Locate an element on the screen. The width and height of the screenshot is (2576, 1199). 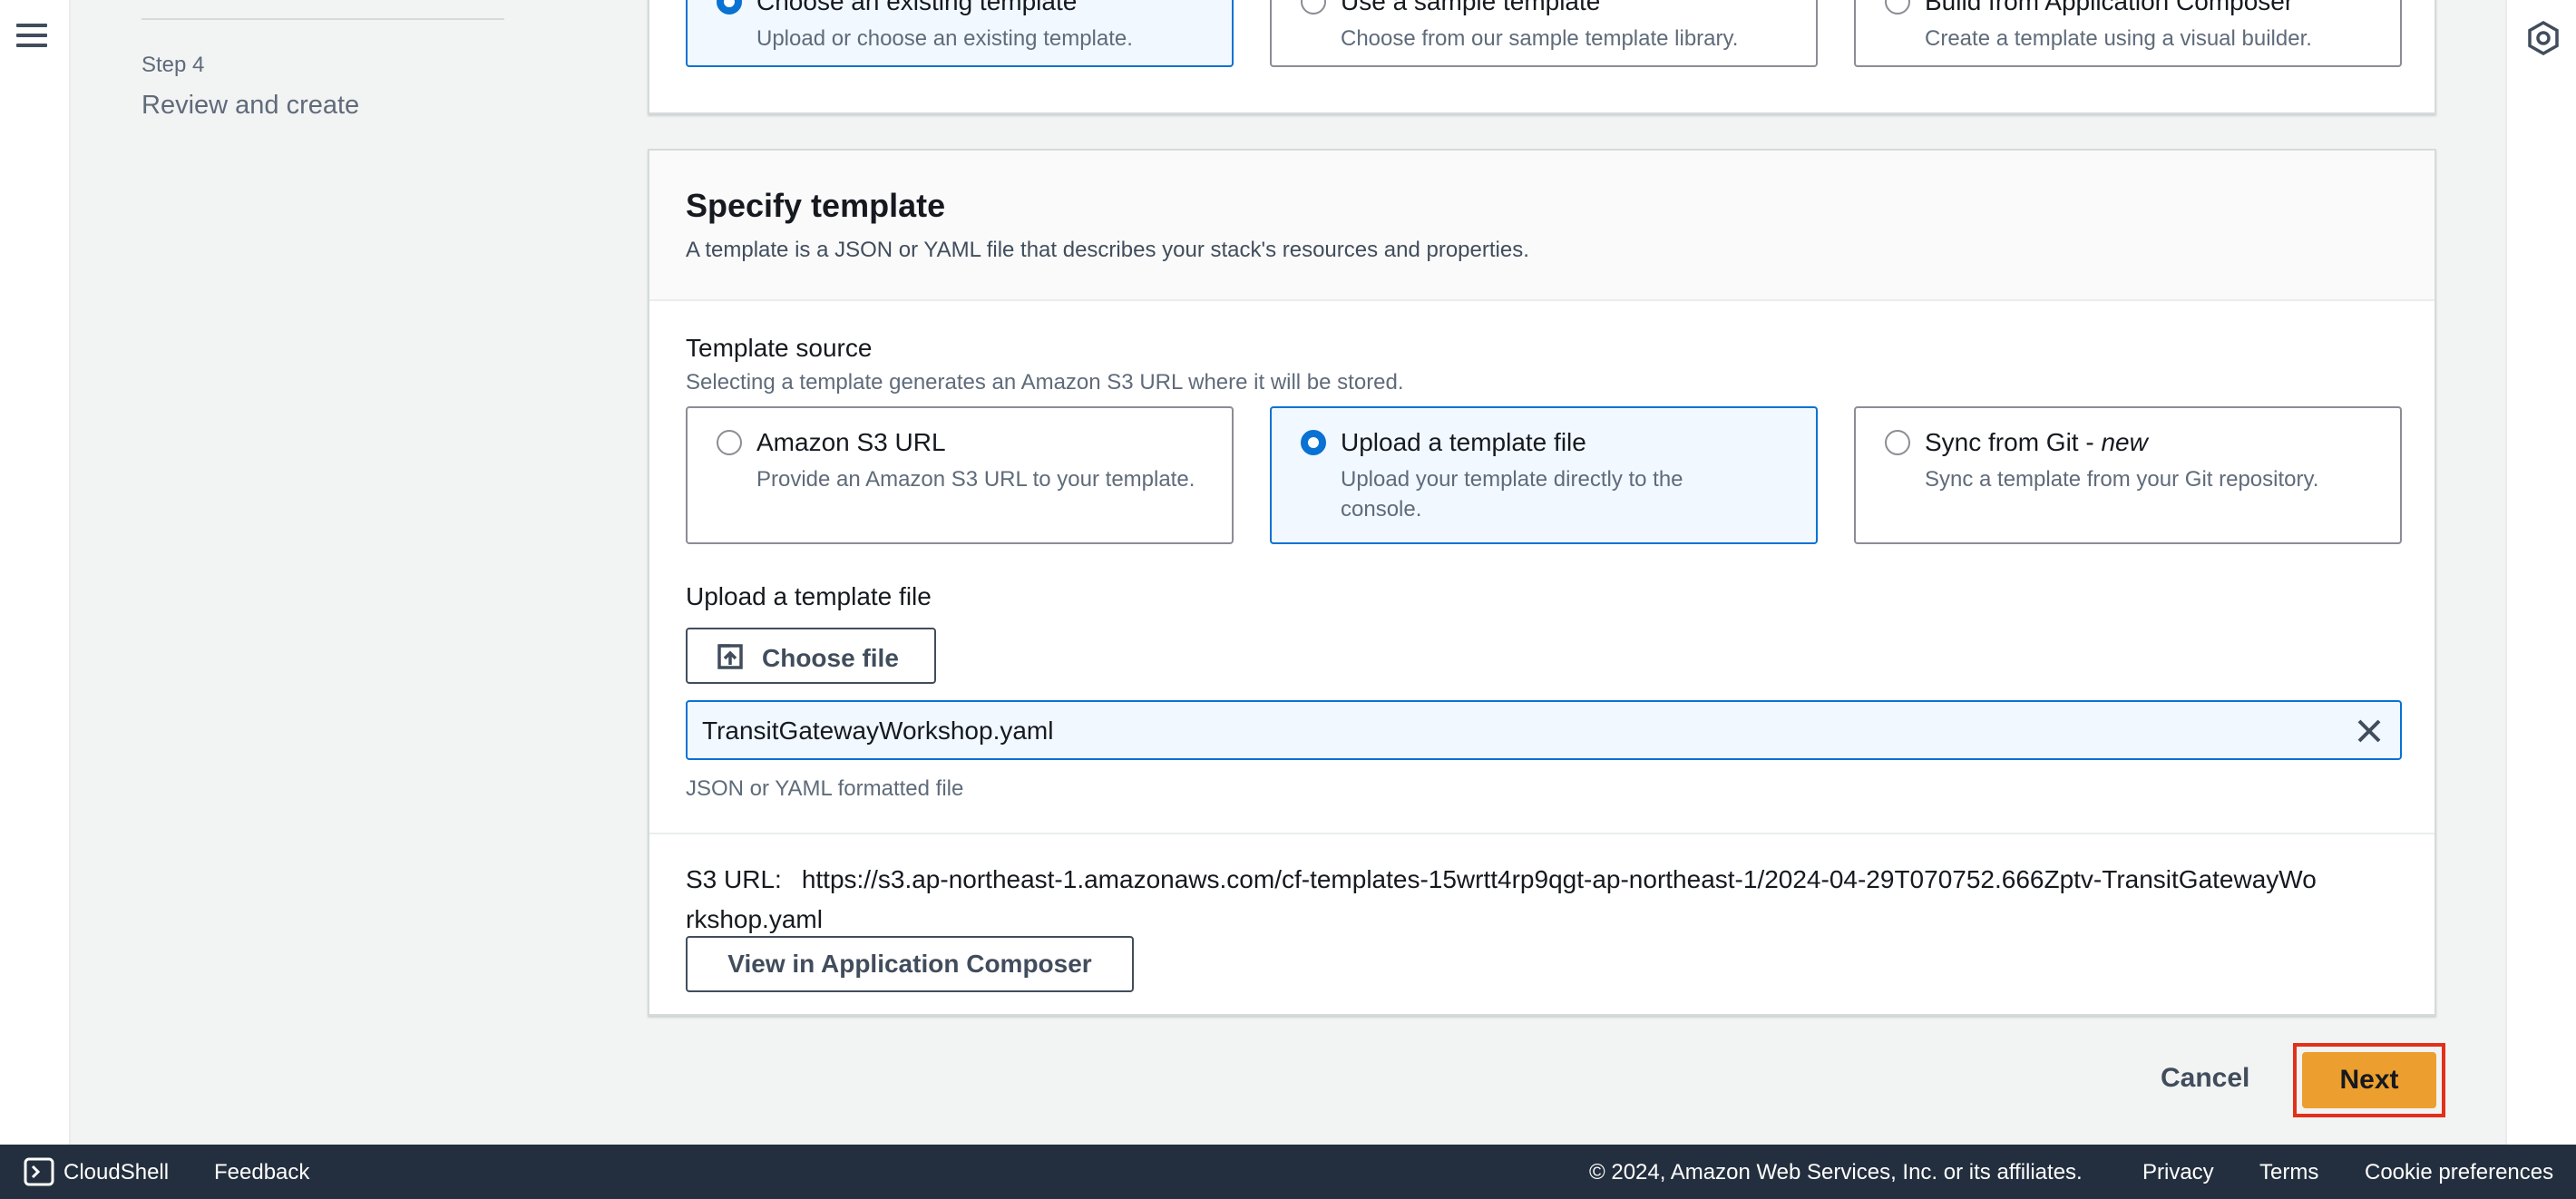
choose-file-label: Choose file is located at coordinates (830, 658).